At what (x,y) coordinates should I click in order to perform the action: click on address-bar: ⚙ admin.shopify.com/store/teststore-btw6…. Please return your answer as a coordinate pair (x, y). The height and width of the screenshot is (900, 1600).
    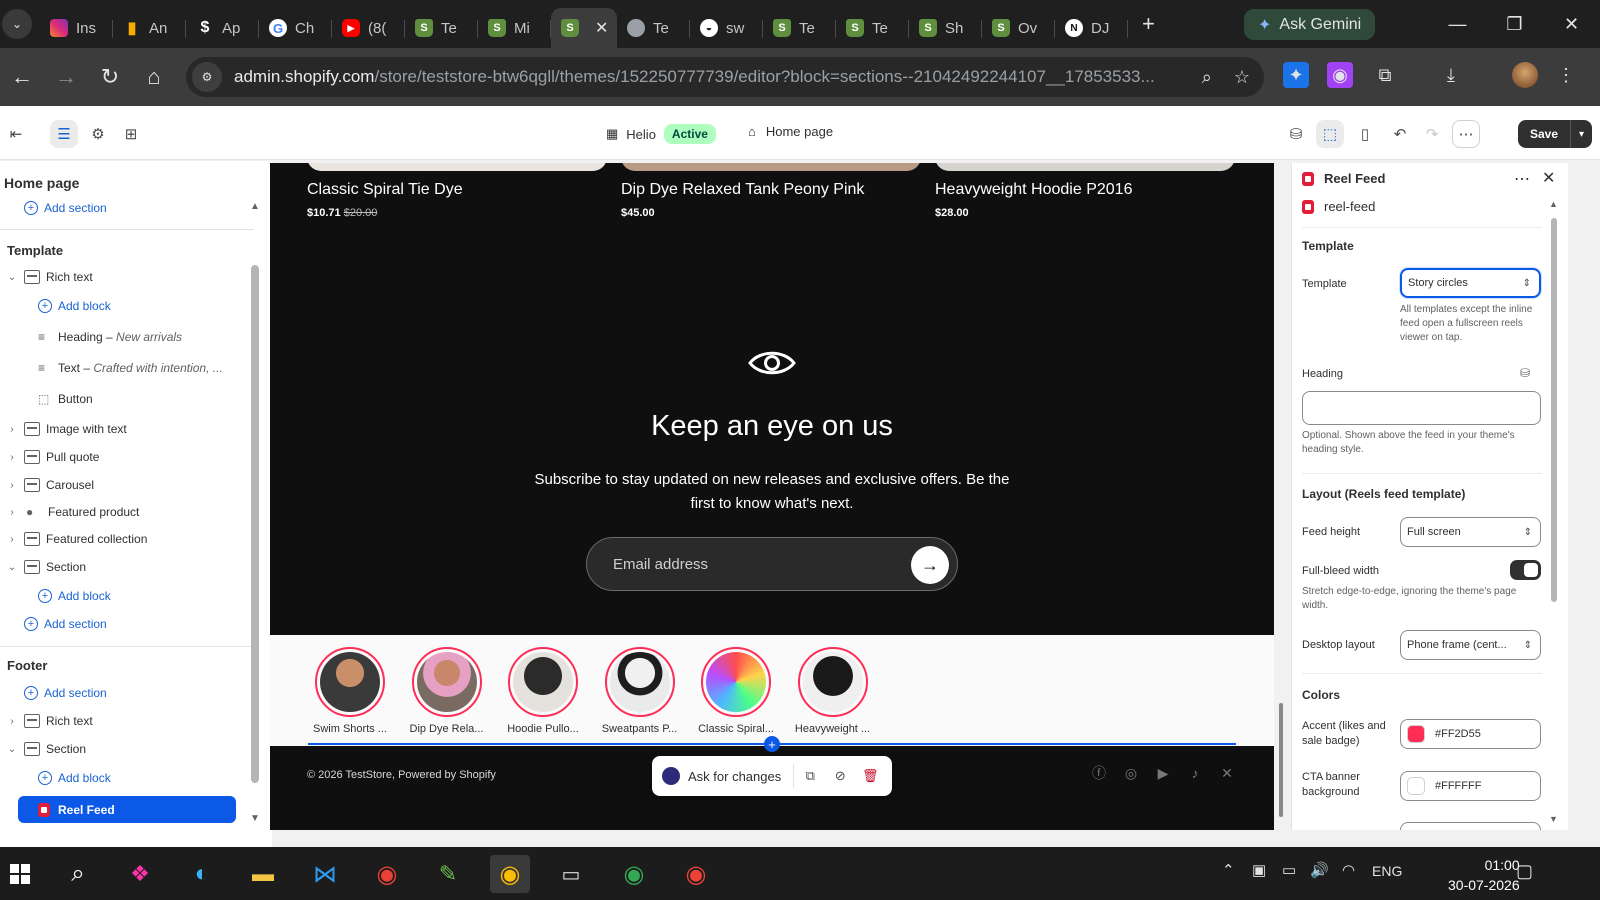
    Looking at the image, I should click on (725, 77).